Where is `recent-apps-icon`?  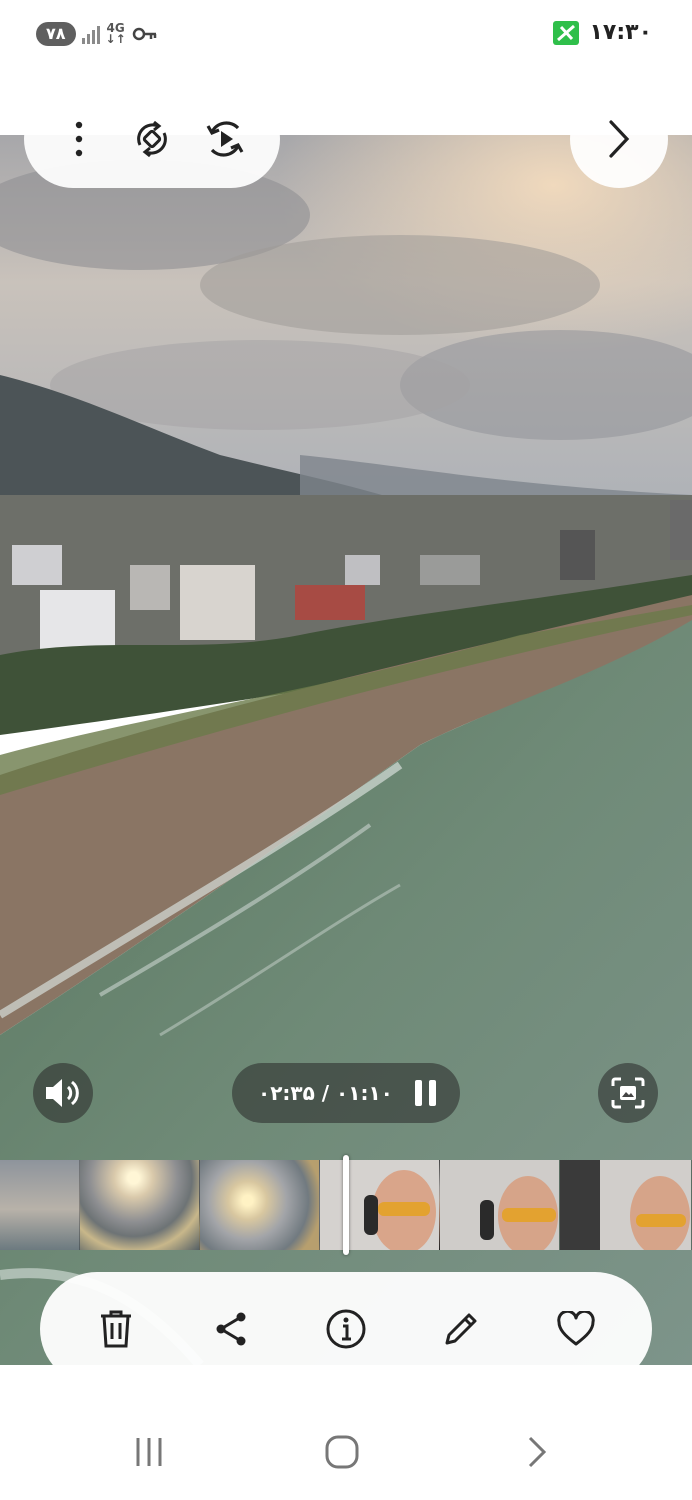 recent-apps-icon is located at coordinates (149, 1452).